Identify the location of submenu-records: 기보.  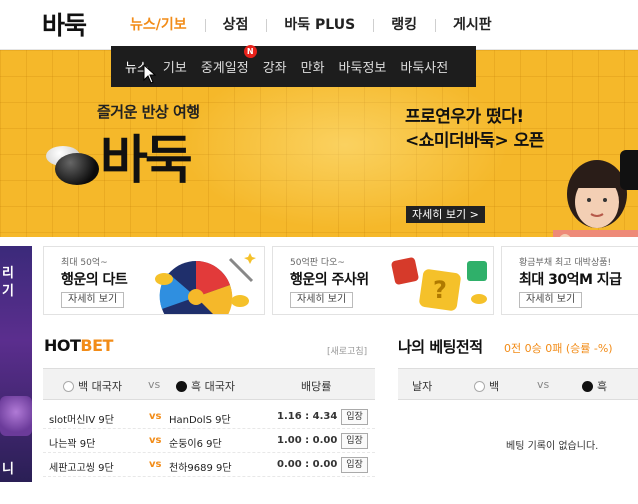
(175, 66).